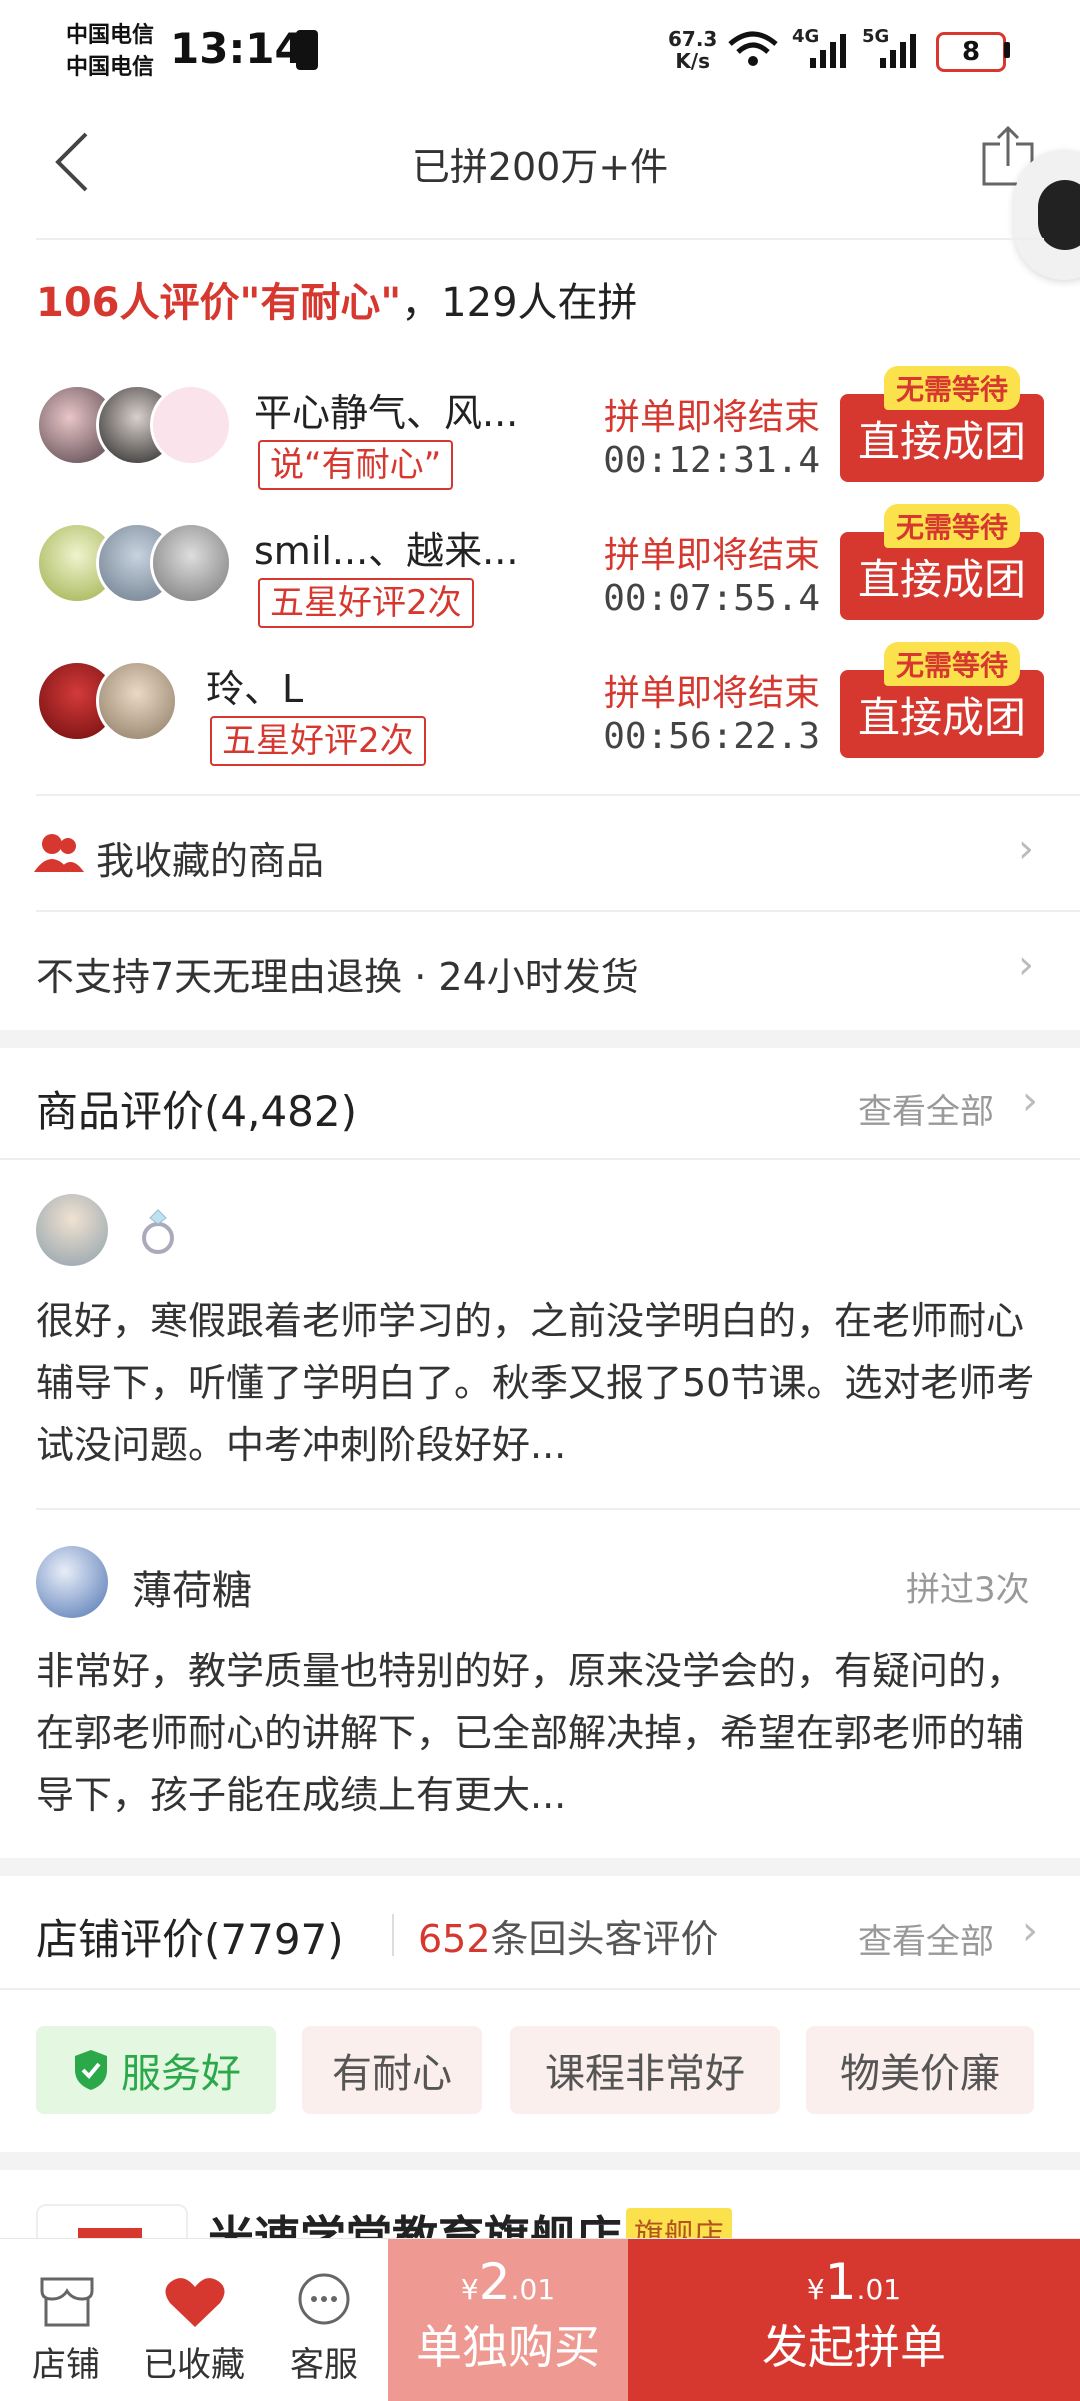  What do you see at coordinates (540, 1103) in the screenshot?
I see `product-reviews-header: 商品评价(4,482) 查看全部 ›` at bounding box center [540, 1103].